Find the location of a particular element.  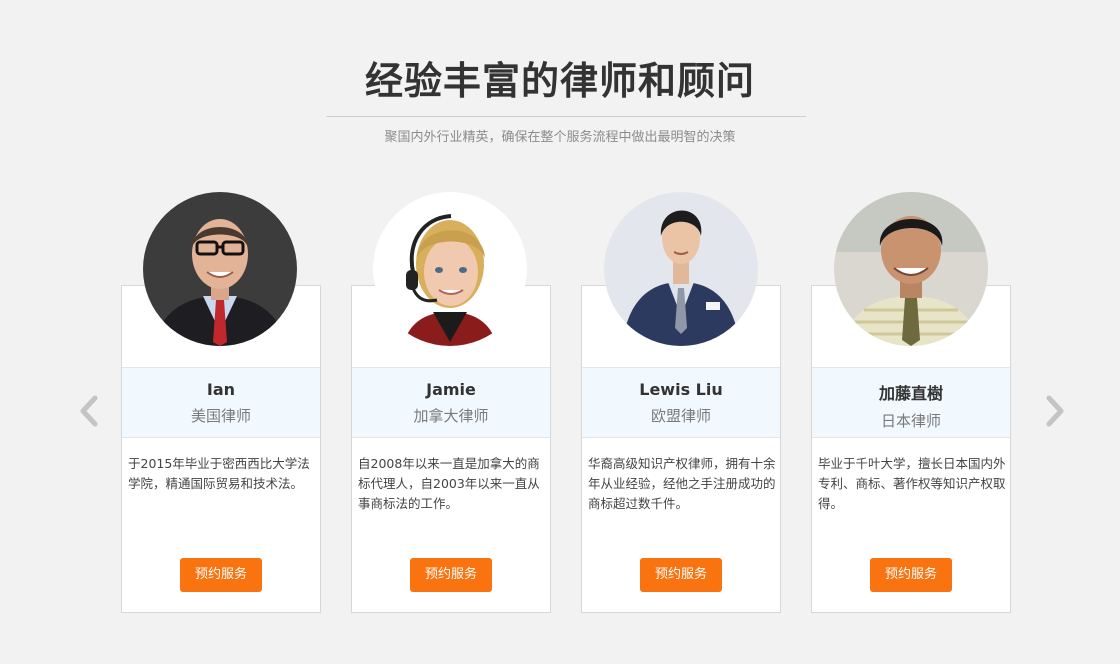

lawyer-role: 日本律师 is located at coordinates (910, 421).